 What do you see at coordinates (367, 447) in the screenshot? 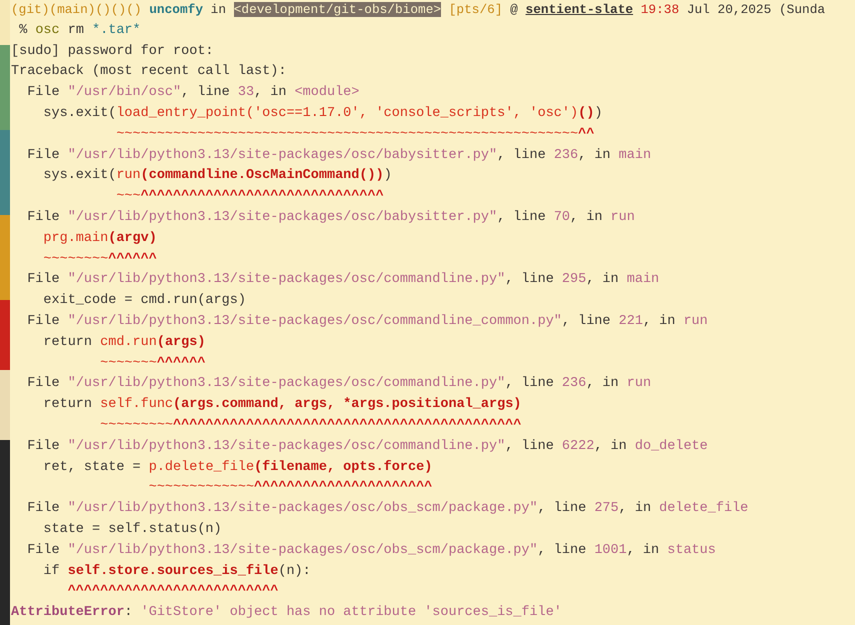
I see `output-line: File "/usr/lib/python3.13/site-packages/osc/commandline.py", line 6222, in do_delete` at bounding box center [367, 447].